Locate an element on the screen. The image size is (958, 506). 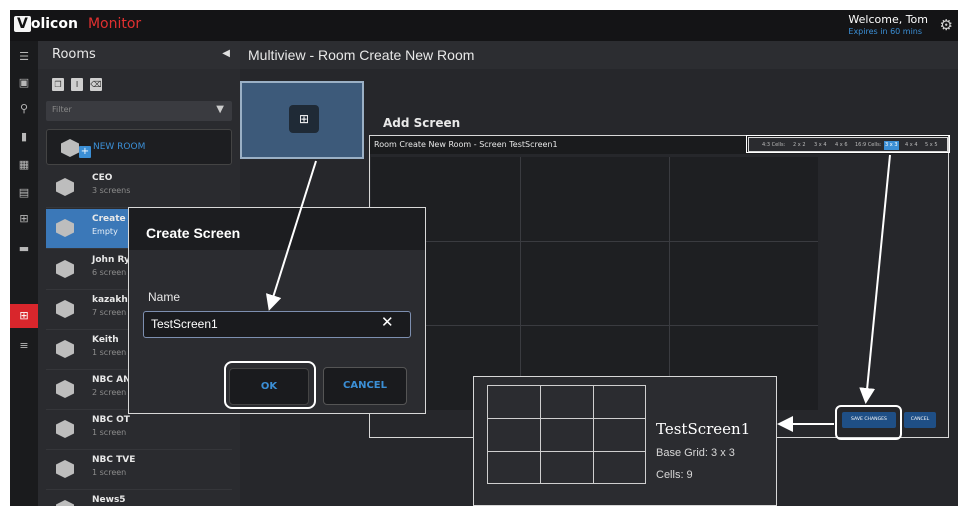
new-room-button: + NEW ROOM is located at coordinates (139, 147).